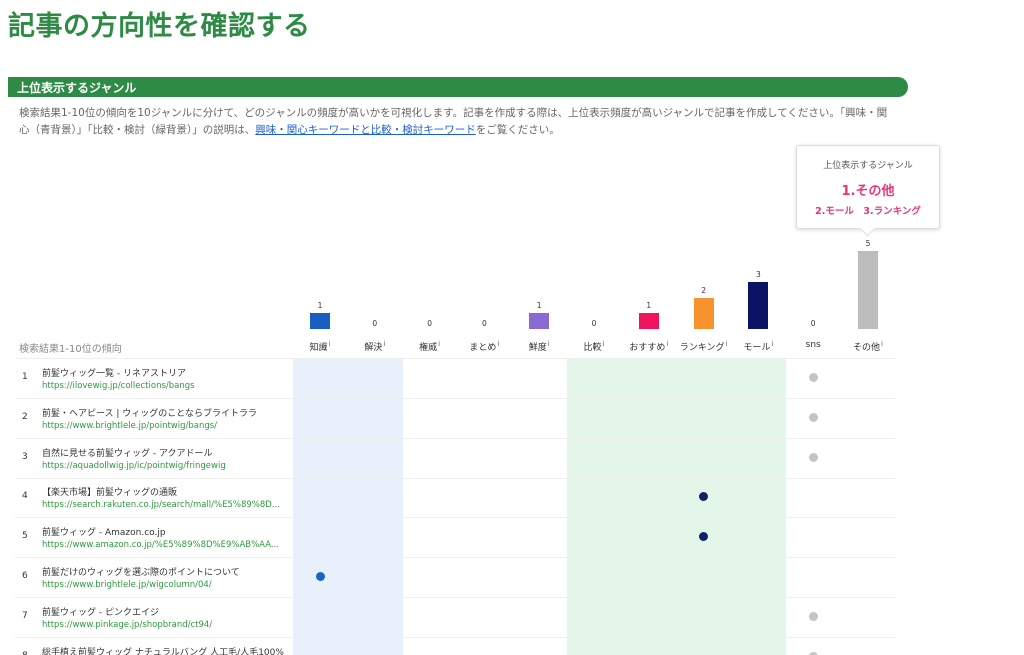 This screenshot has height=655, width=1024. Describe the element at coordinates (70, 349) in the screenshot. I see `table-header: 検索結果1-10位の傾向` at that location.